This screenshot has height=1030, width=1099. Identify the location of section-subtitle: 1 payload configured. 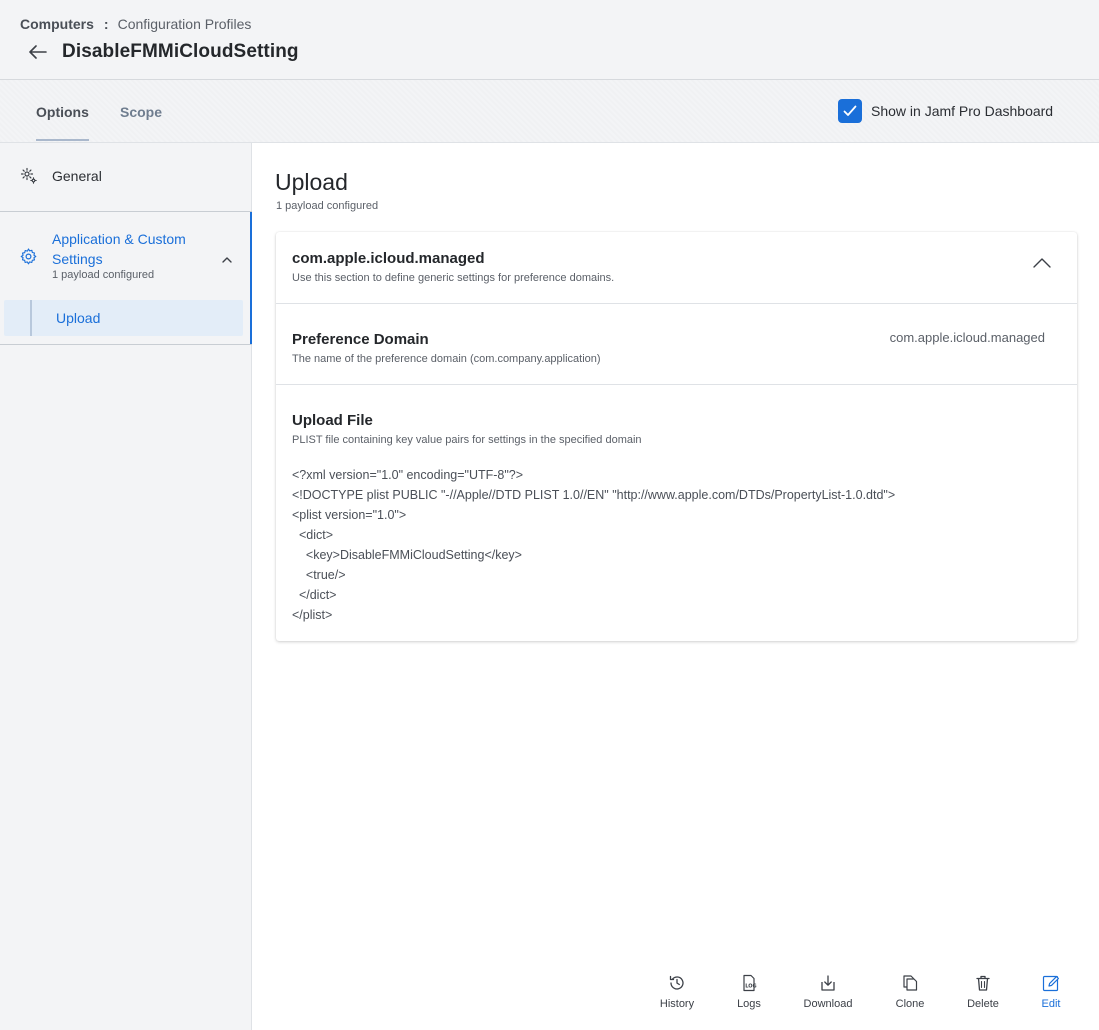
(327, 206).